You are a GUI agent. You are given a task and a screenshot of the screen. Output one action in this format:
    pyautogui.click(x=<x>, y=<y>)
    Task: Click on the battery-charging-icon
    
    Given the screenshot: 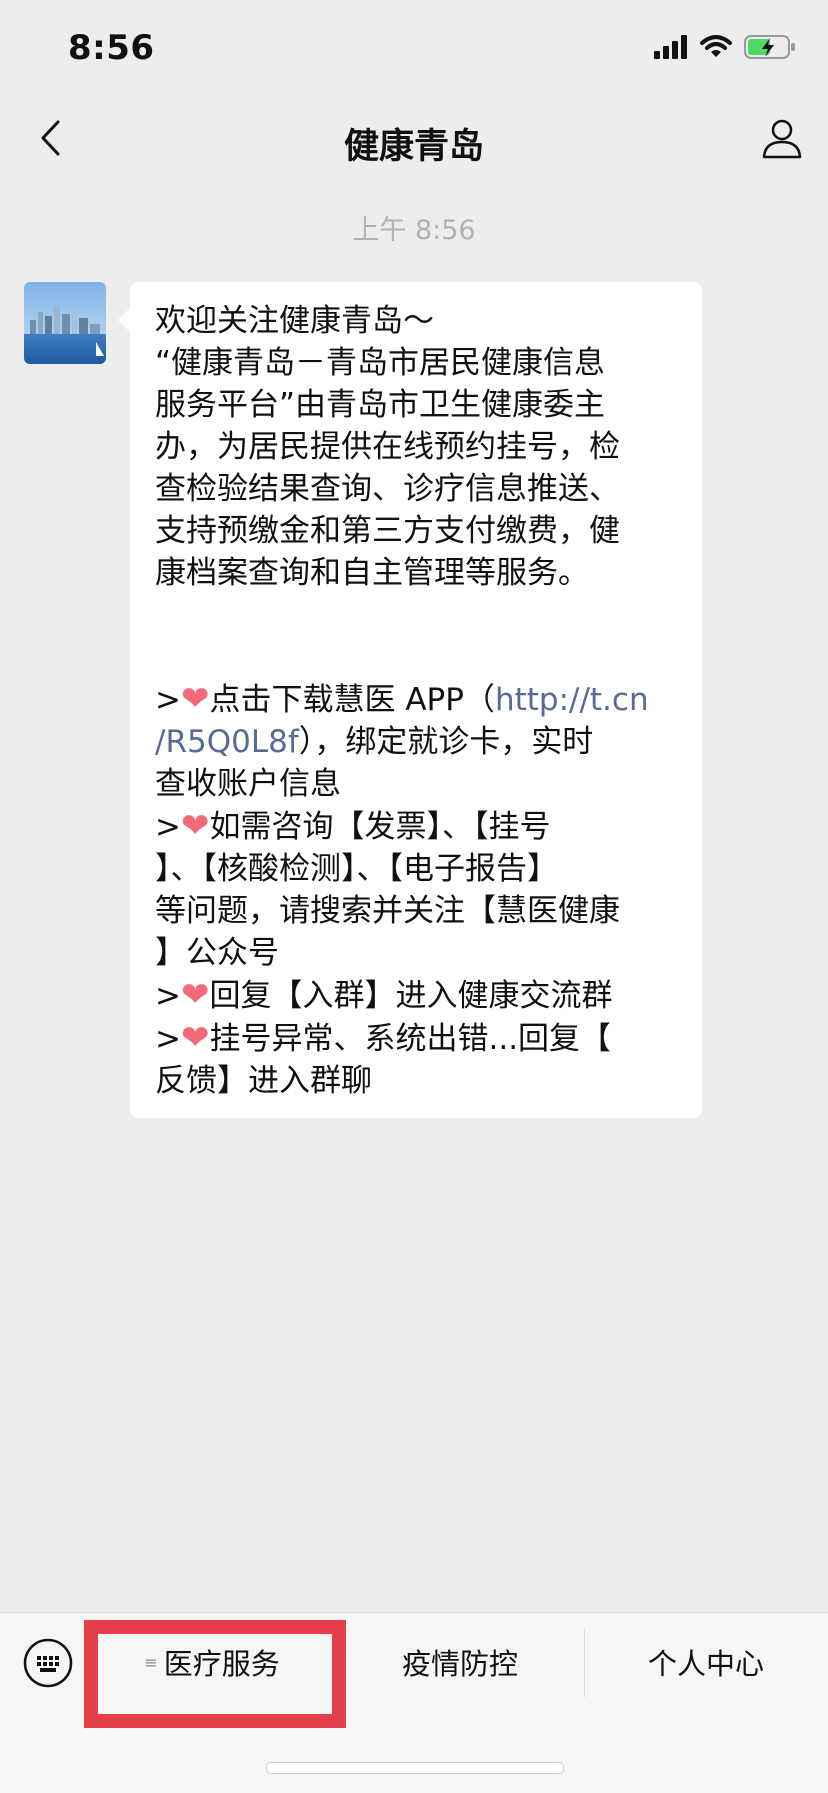 What is the action you would take?
    pyautogui.click(x=770, y=49)
    